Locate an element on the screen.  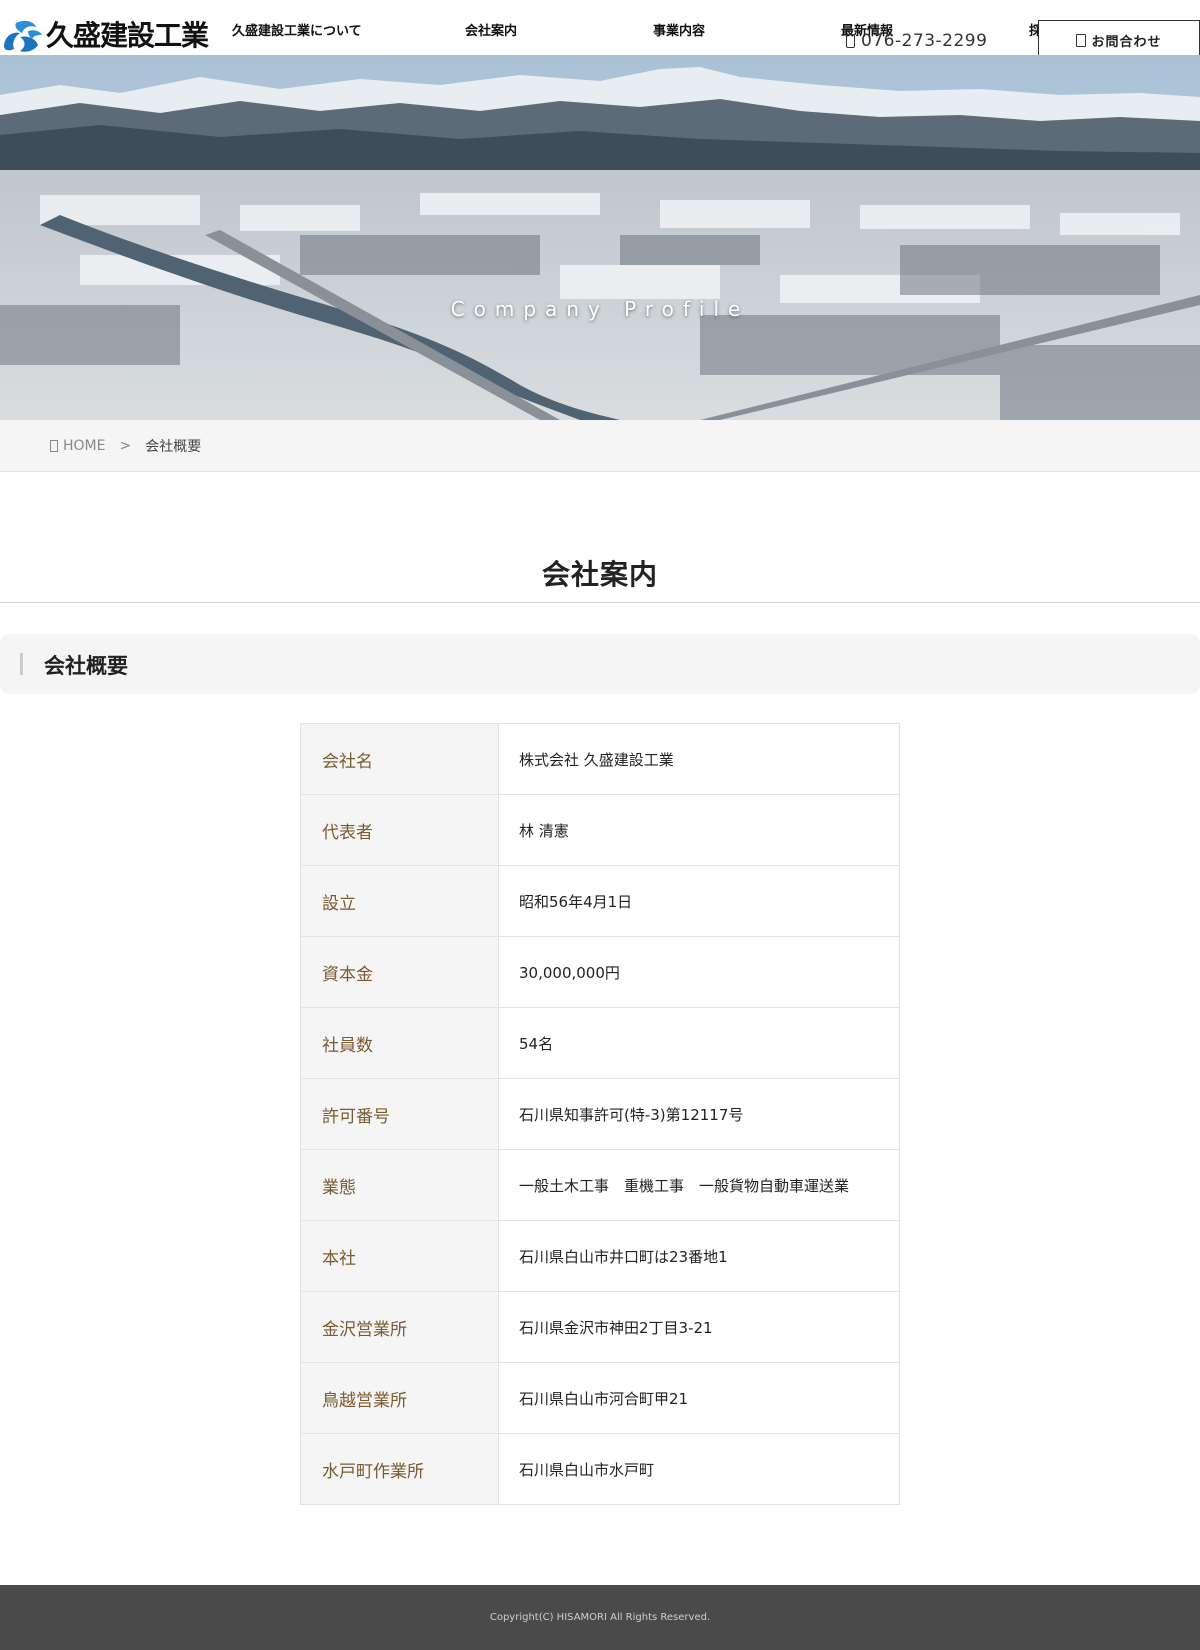
table-row: 水戸町作業所 石川県白山市水戸町 is located at coordinates (600, 1469).